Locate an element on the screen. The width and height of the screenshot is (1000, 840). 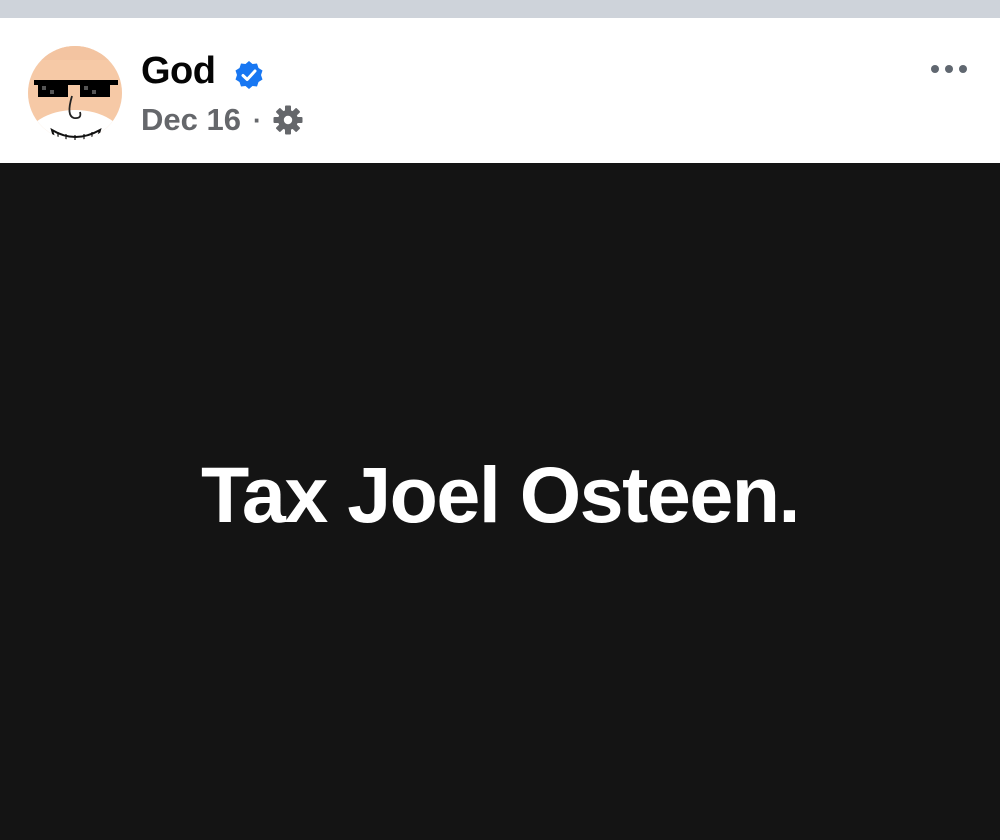
author-name: God is located at coordinates (178, 71).